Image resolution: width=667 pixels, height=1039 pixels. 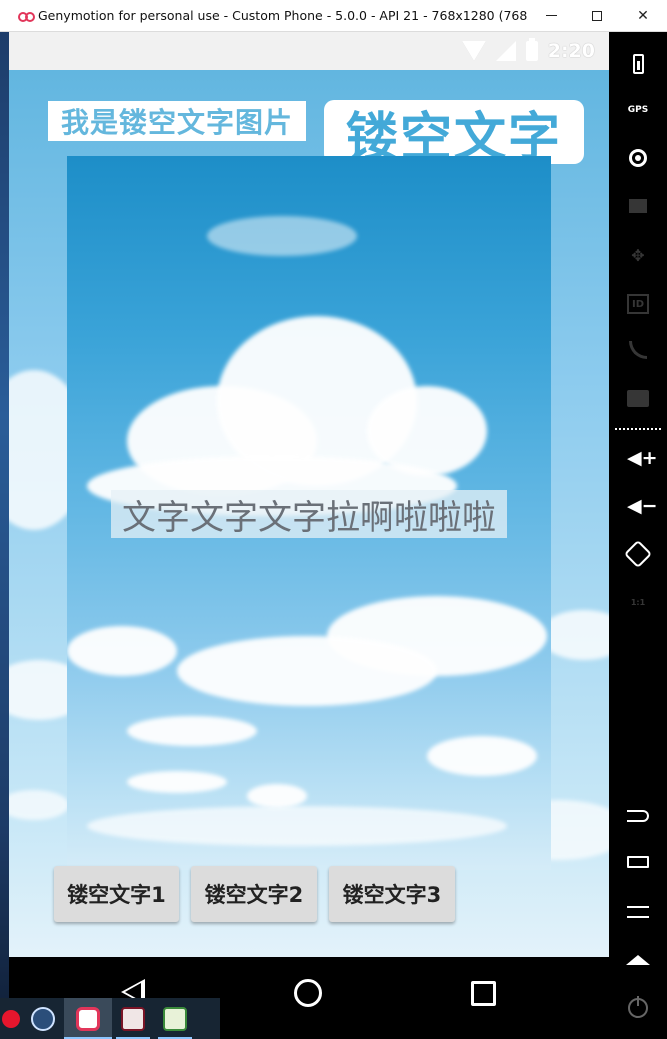 I want to click on sms-widget-button, so click(x=638, y=398).